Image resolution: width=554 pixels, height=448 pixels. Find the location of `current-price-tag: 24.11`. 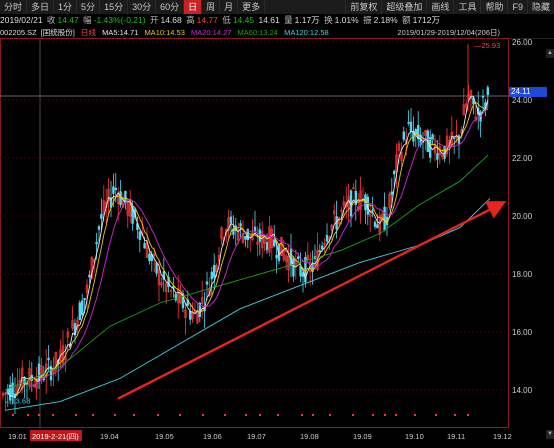

current-price-tag: 24.11 is located at coordinates (528, 92).